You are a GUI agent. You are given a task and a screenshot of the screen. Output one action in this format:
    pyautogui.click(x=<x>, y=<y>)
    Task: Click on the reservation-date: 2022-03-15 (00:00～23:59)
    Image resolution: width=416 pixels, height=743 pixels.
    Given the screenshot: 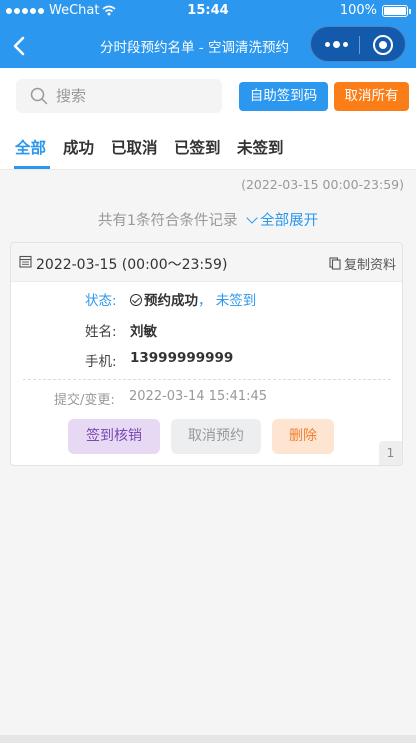 What is the action you would take?
    pyautogui.click(x=132, y=265)
    